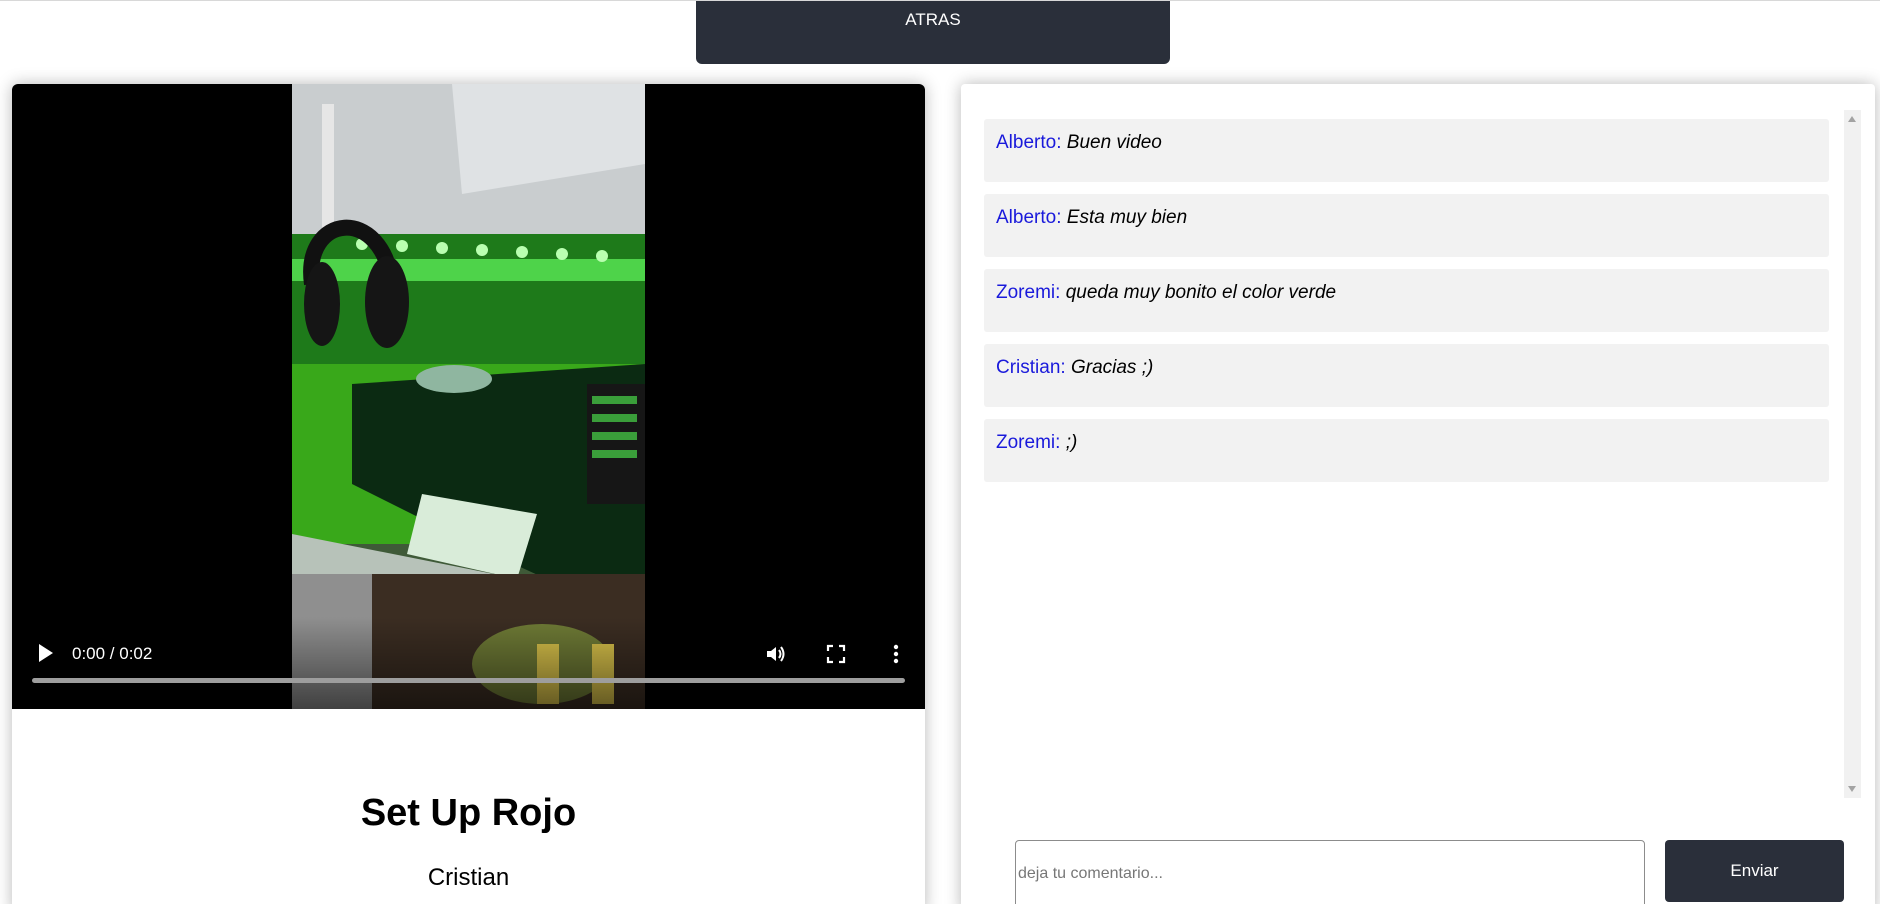 This screenshot has height=904, width=1880. Describe the element at coordinates (112, 653) in the screenshot. I see `video-time: 0:00 / 0:02` at that location.